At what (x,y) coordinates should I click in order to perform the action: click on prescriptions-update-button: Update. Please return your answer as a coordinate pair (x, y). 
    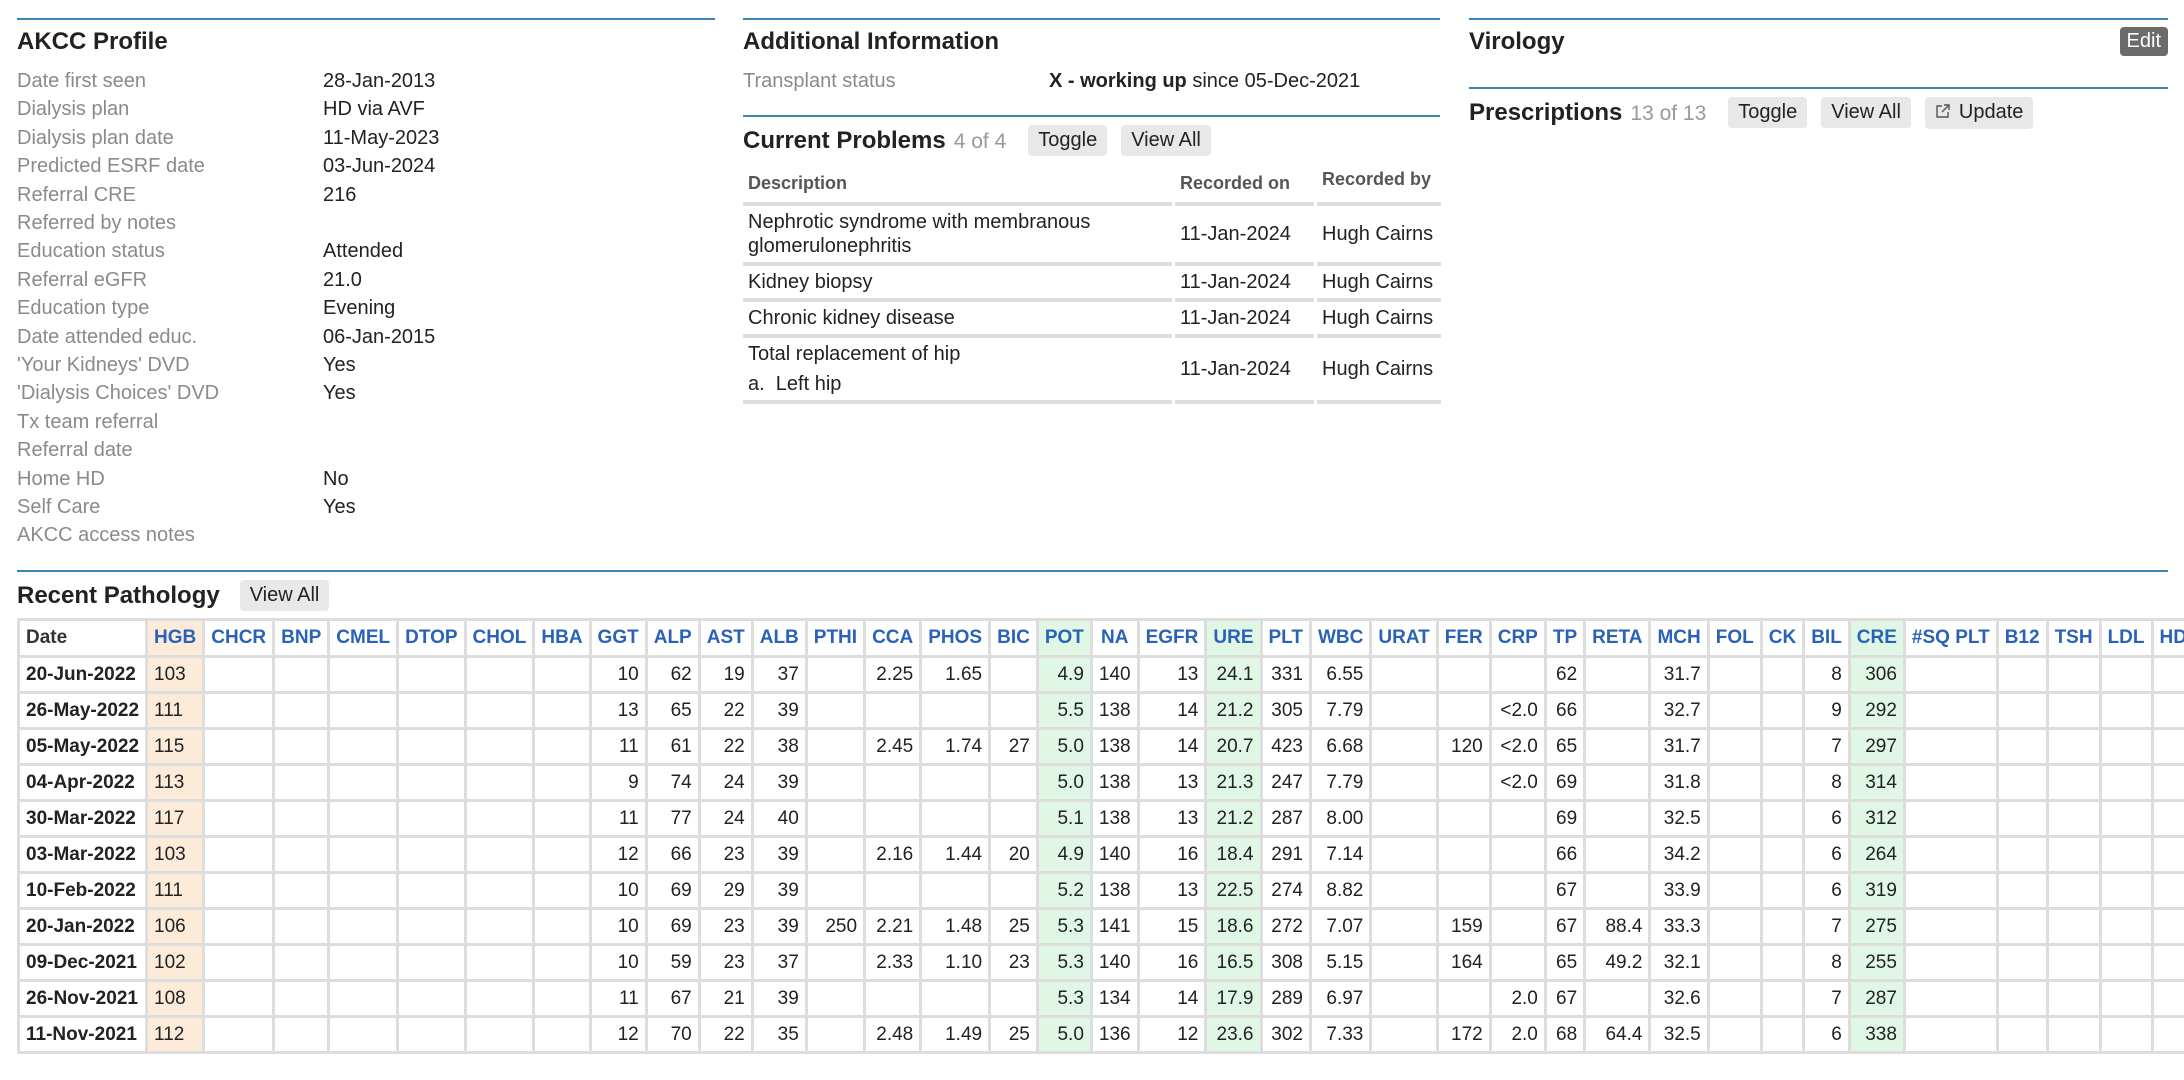
    Looking at the image, I should click on (1979, 113).